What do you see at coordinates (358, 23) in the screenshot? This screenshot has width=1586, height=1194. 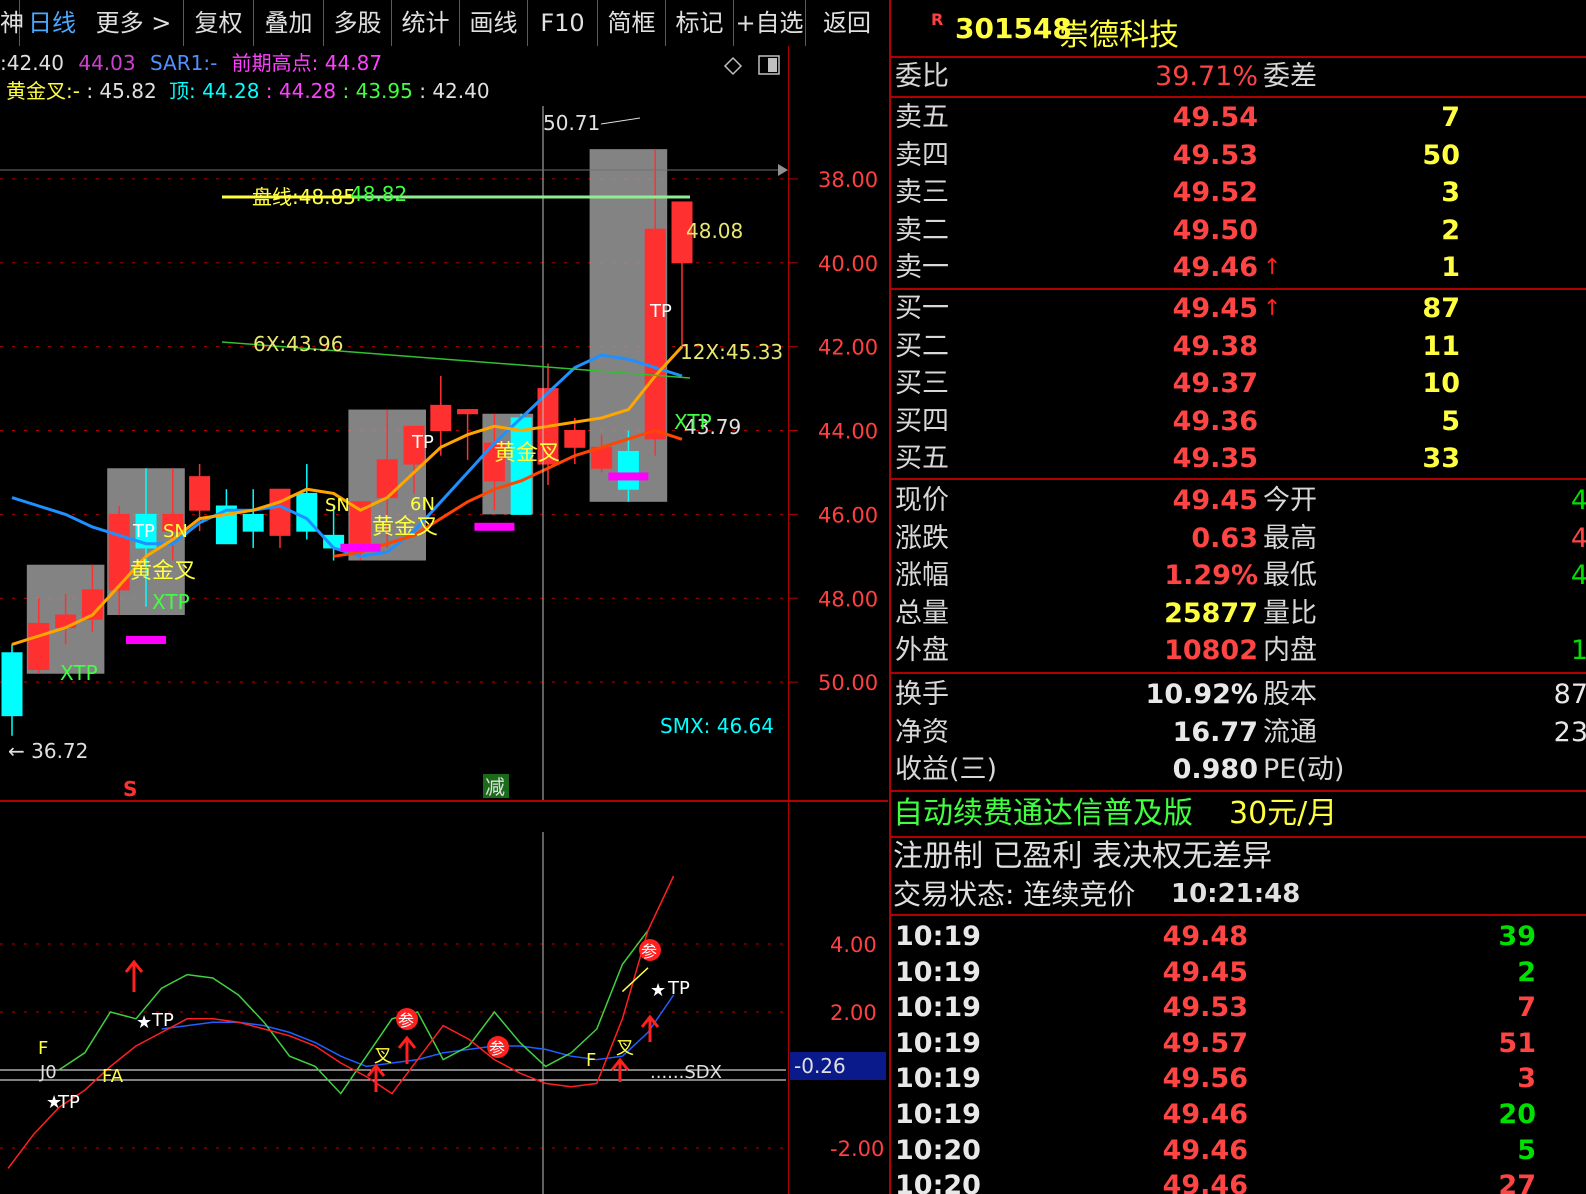 I see `toolbar-multi-stock-button: 多股` at bounding box center [358, 23].